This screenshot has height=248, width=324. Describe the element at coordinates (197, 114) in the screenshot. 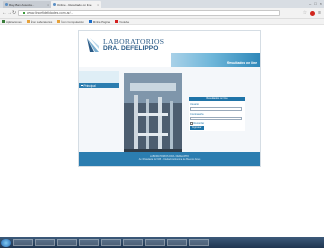

I see `password-label: Contraseña` at that location.